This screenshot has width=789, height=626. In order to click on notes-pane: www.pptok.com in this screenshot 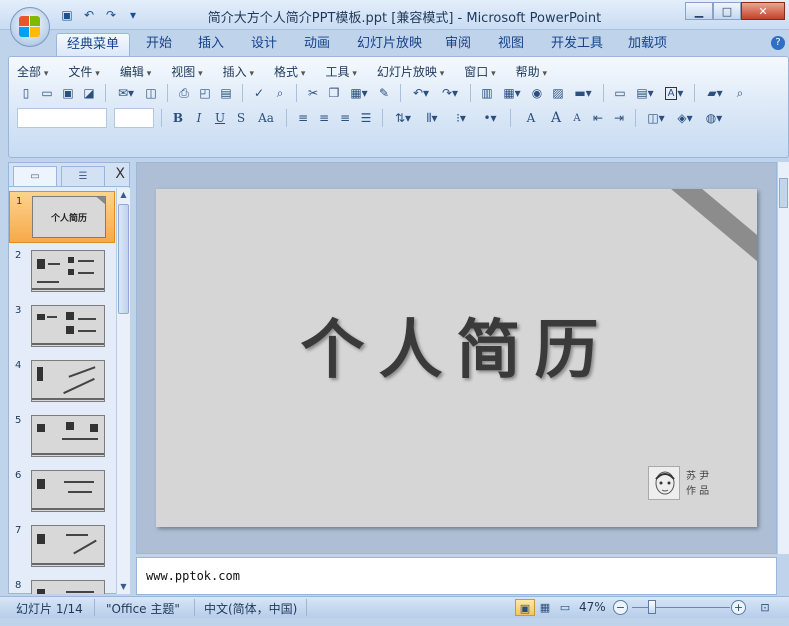, I will do `click(456, 576)`.